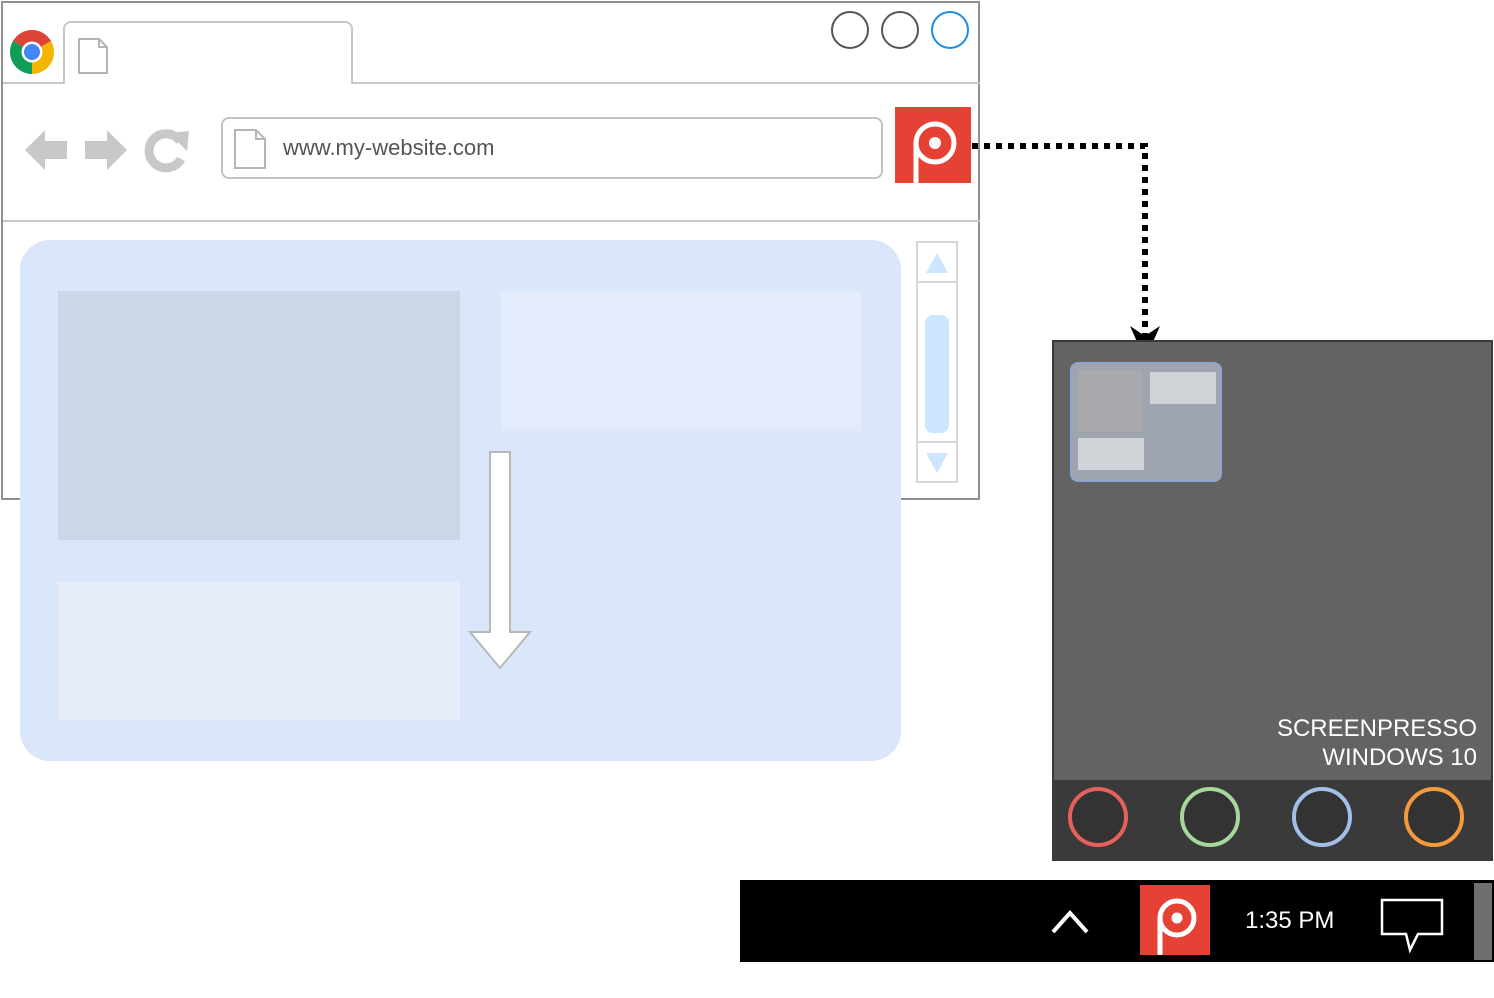  I want to click on maximize-button, so click(900, 30).